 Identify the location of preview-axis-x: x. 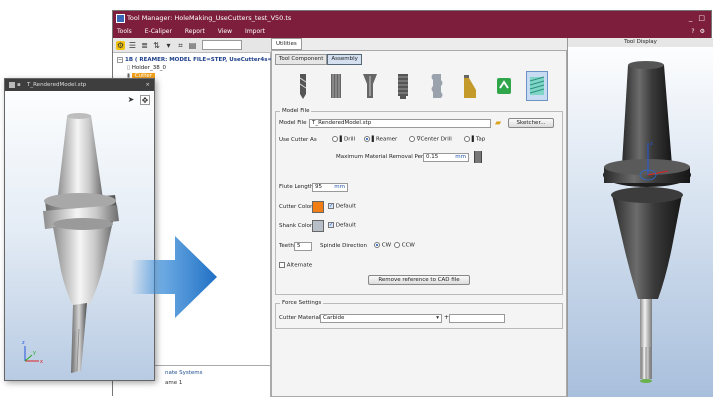
(41, 362).